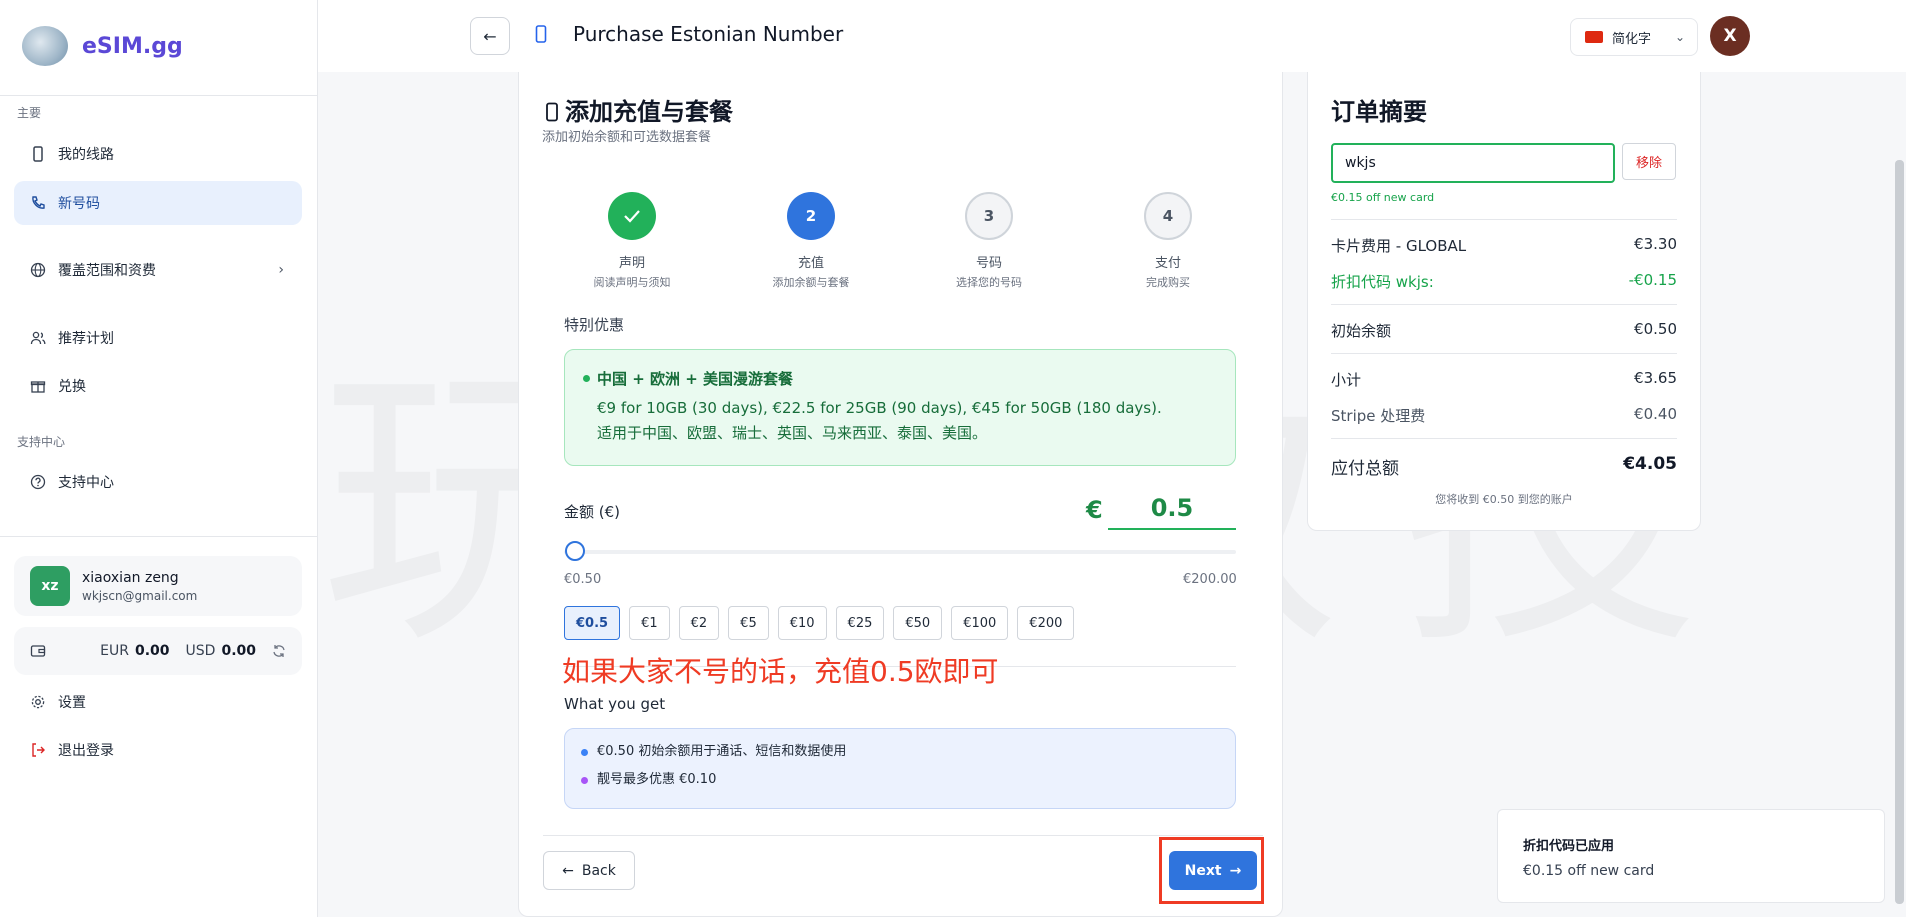 Image resolution: width=1906 pixels, height=917 pixels. What do you see at coordinates (1679, 37) in the screenshot?
I see `chevron-down-icon: ⌄` at bounding box center [1679, 37].